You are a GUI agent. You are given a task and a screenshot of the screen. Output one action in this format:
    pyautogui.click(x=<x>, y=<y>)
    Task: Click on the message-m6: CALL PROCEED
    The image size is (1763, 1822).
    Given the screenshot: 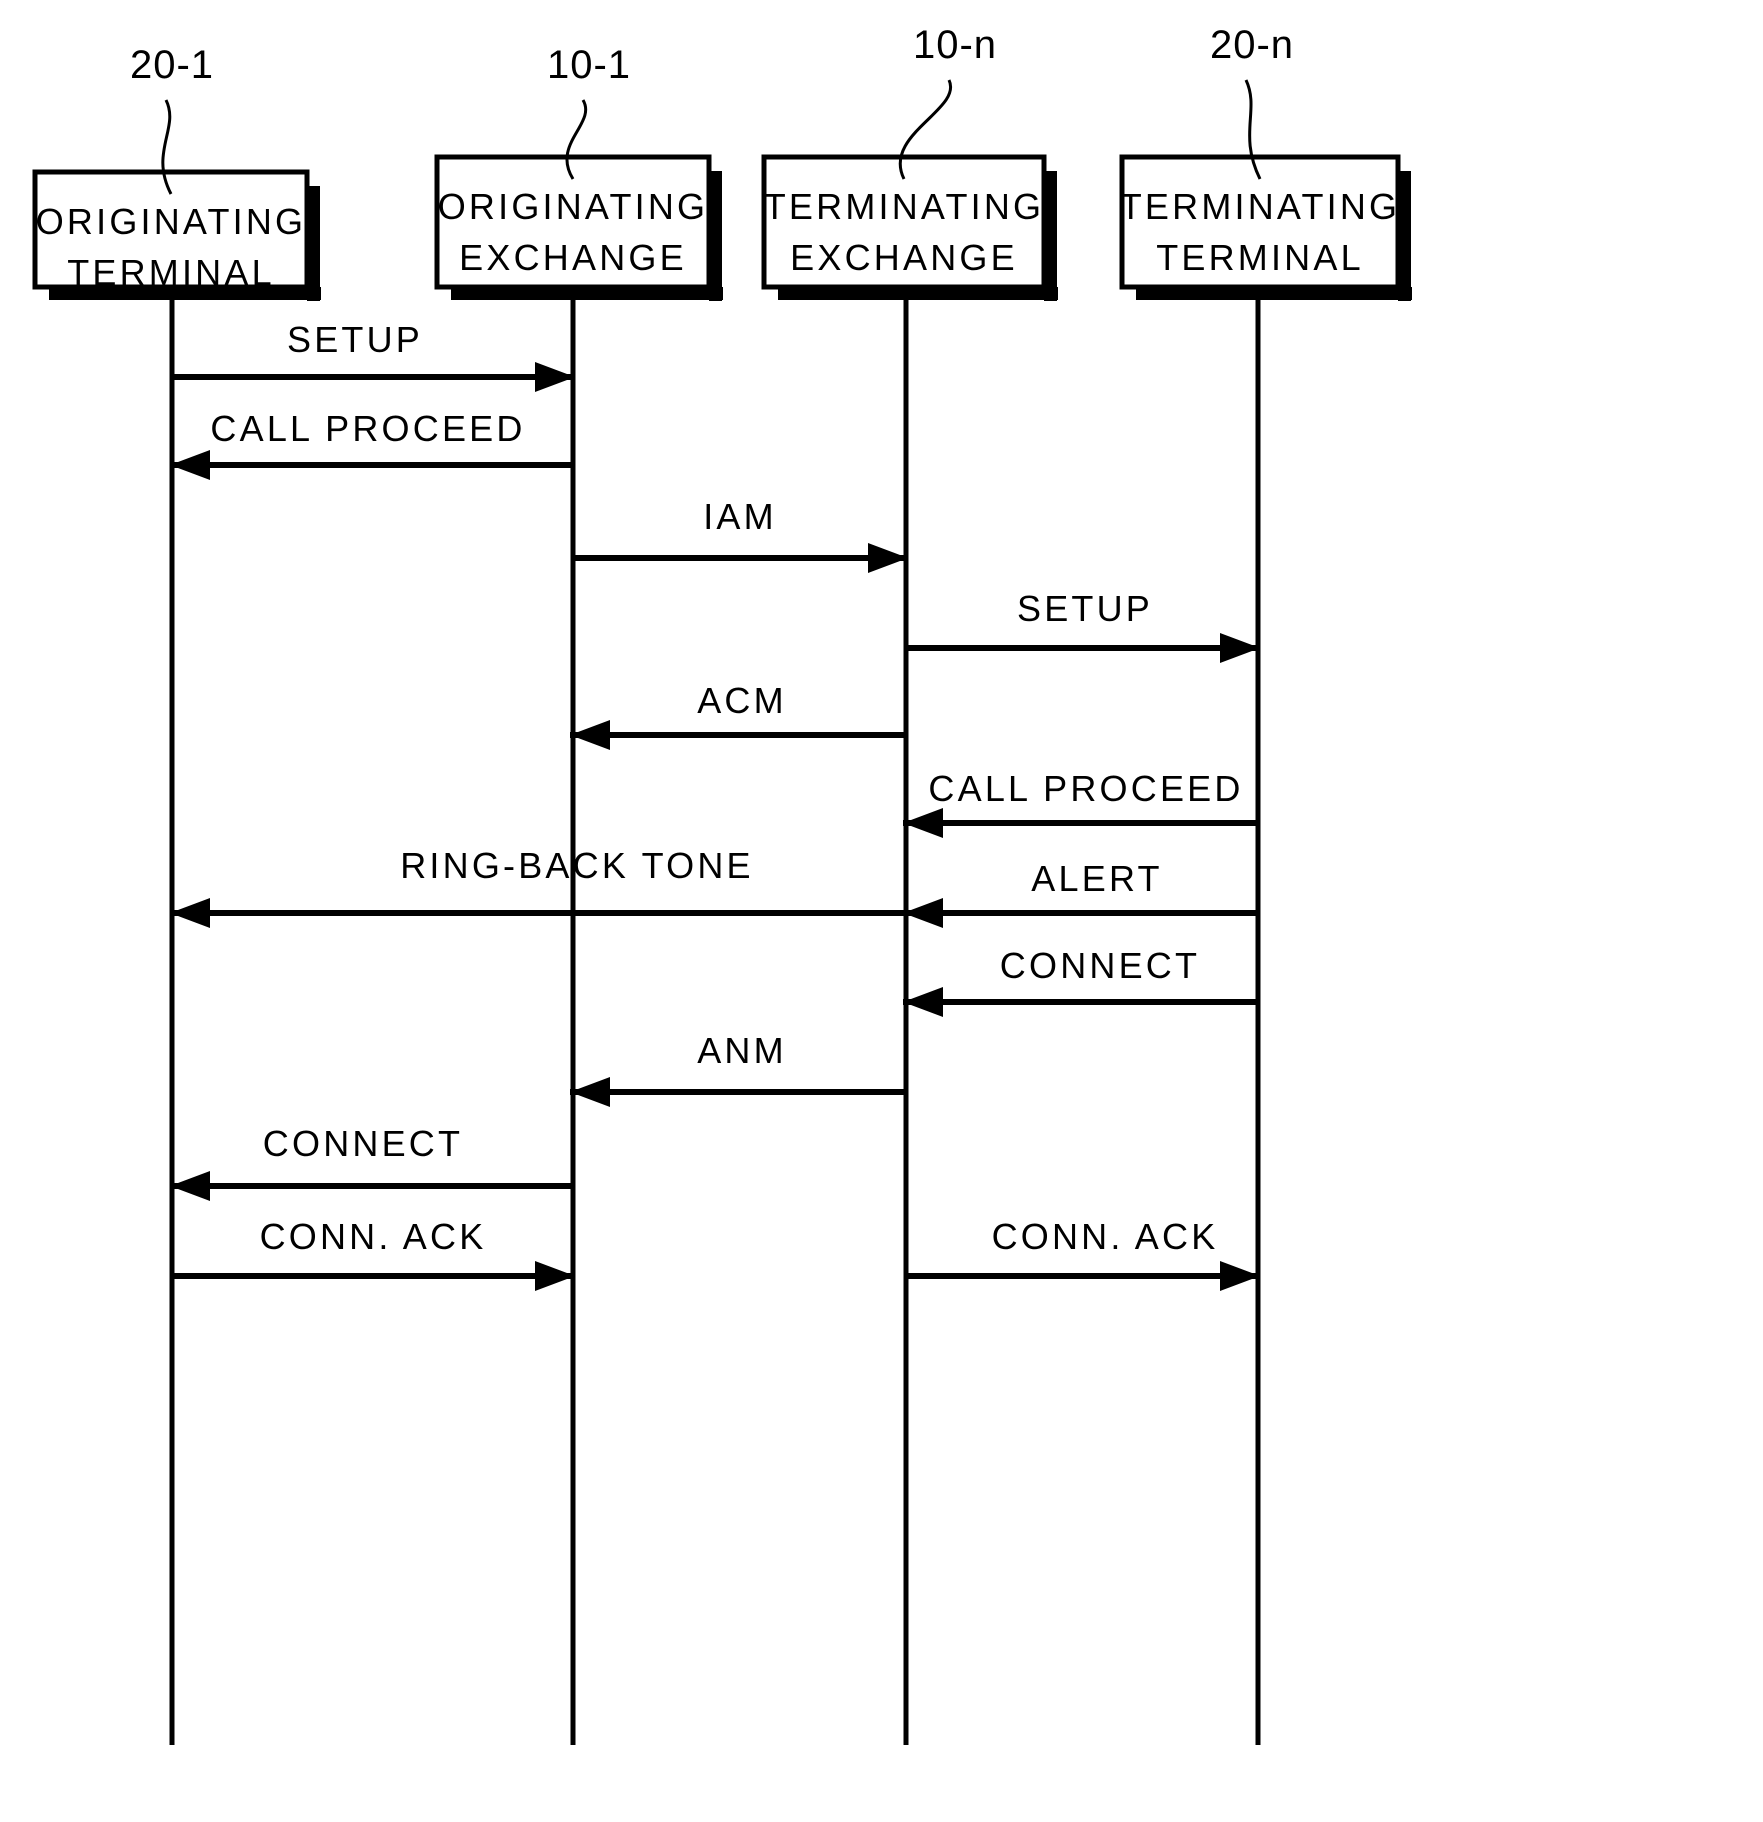 What is the action you would take?
    pyautogui.click(x=1080, y=803)
    